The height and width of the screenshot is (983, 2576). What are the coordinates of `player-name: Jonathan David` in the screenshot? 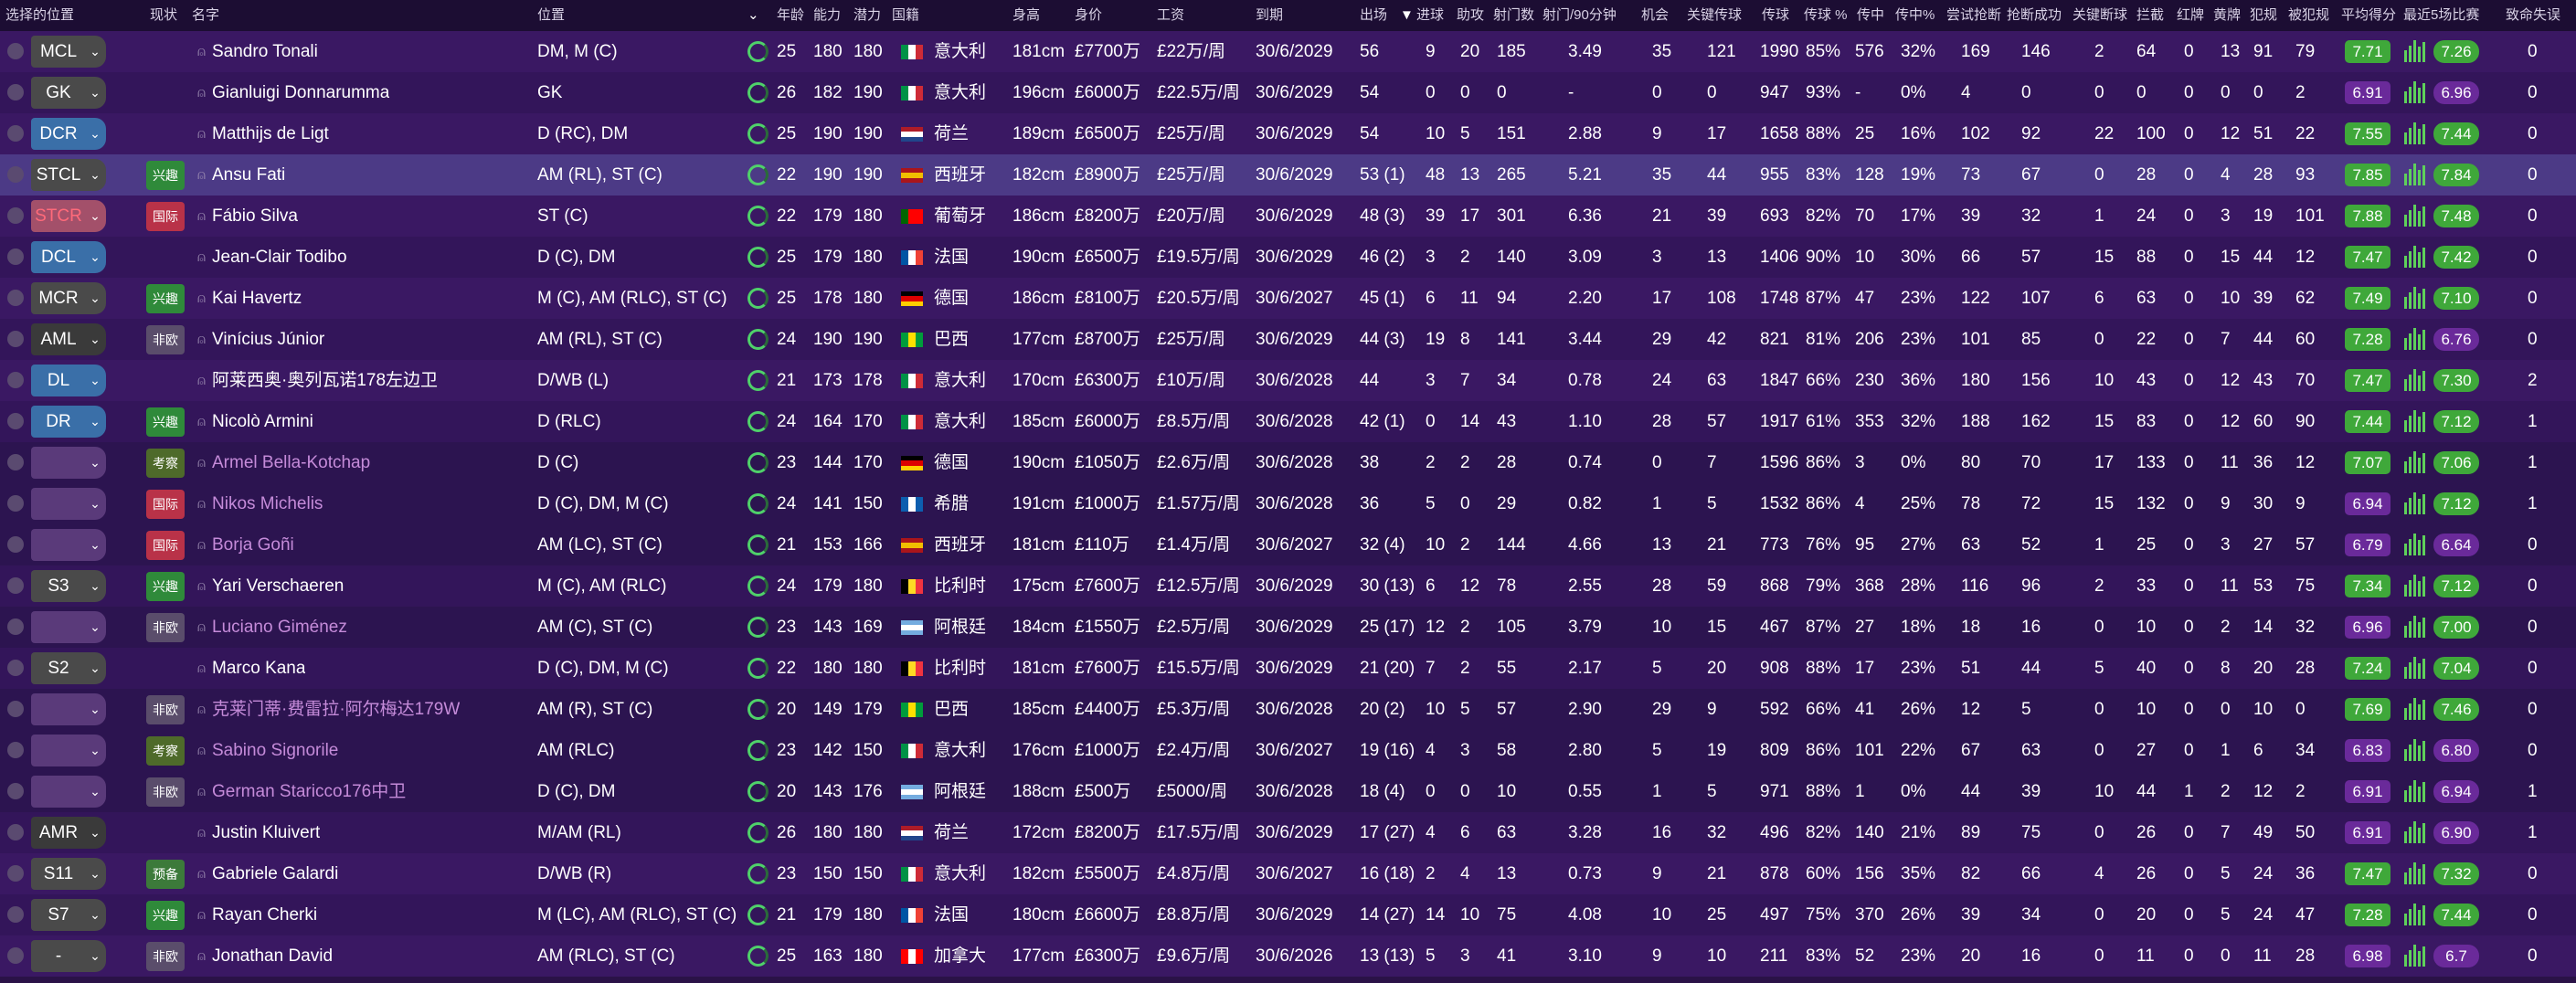 It's located at (272, 956).